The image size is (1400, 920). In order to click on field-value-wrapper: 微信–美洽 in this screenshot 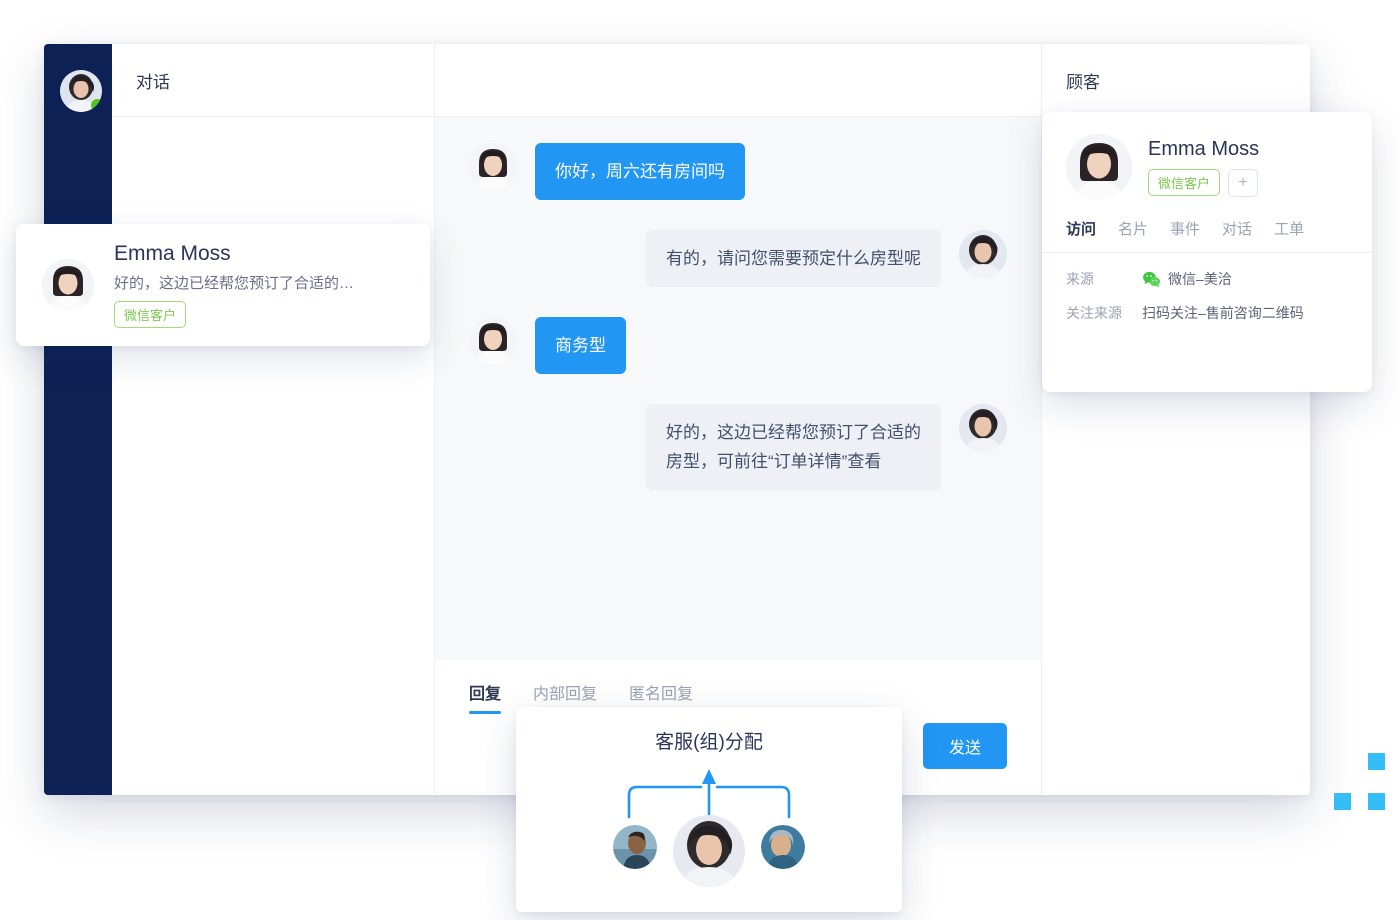, I will do `click(1187, 279)`.